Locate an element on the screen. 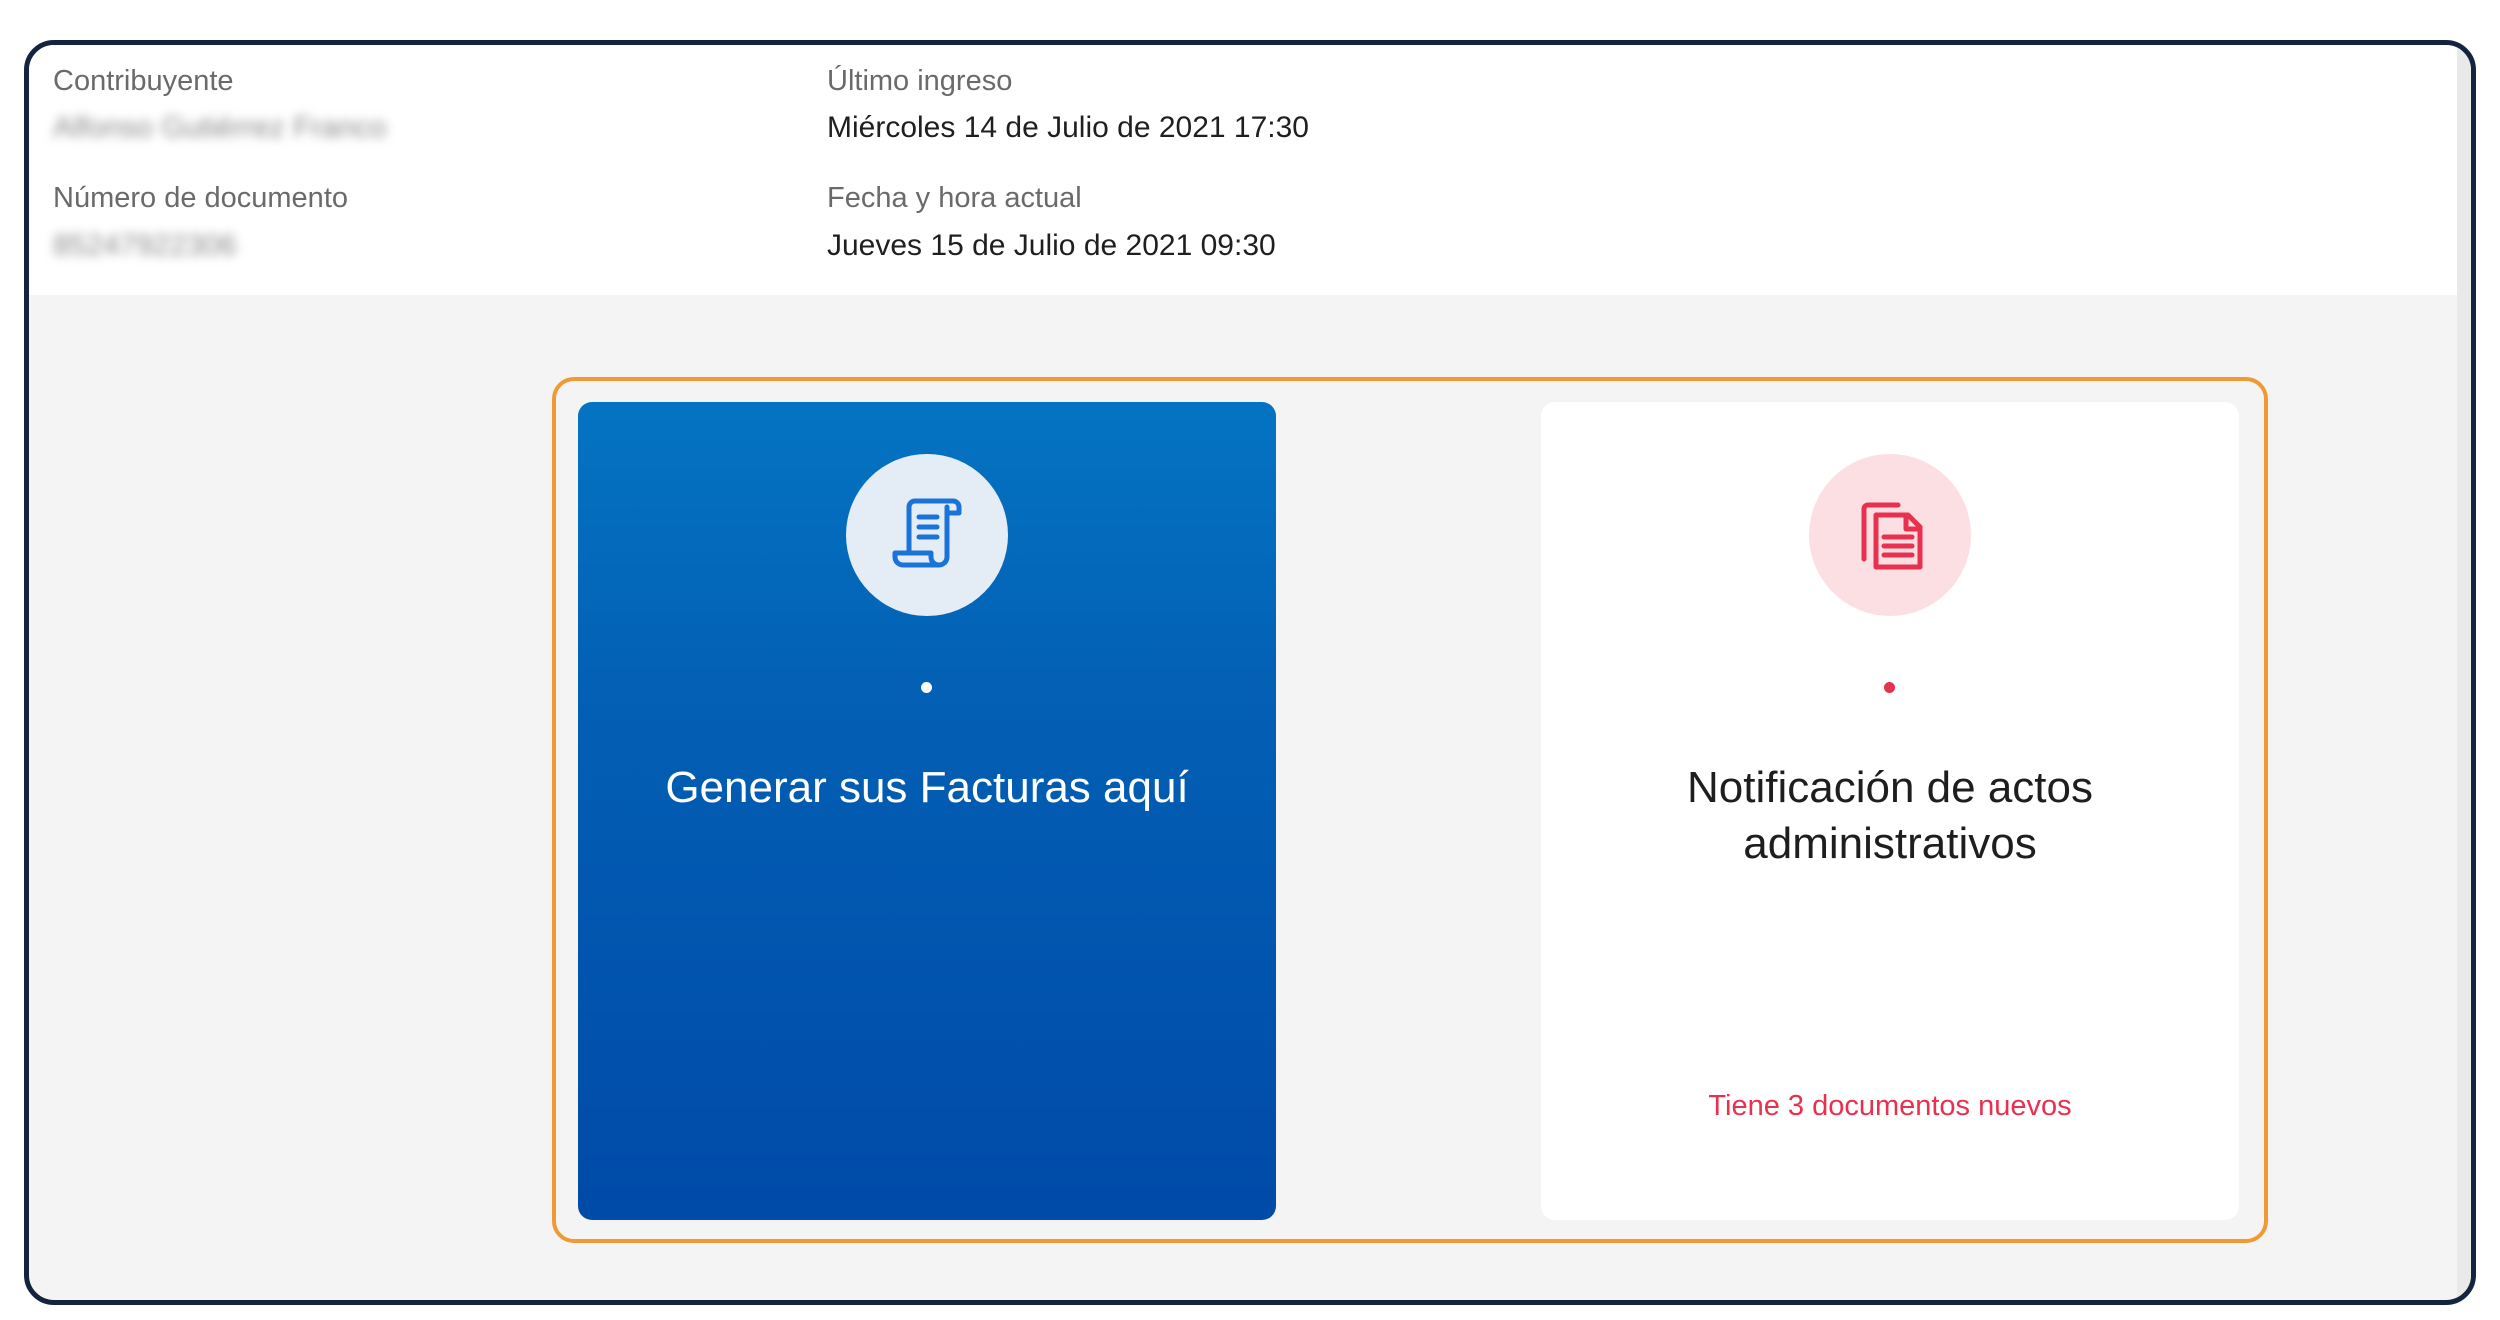  document-number-value: 85247922306 is located at coordinates (145, 245).